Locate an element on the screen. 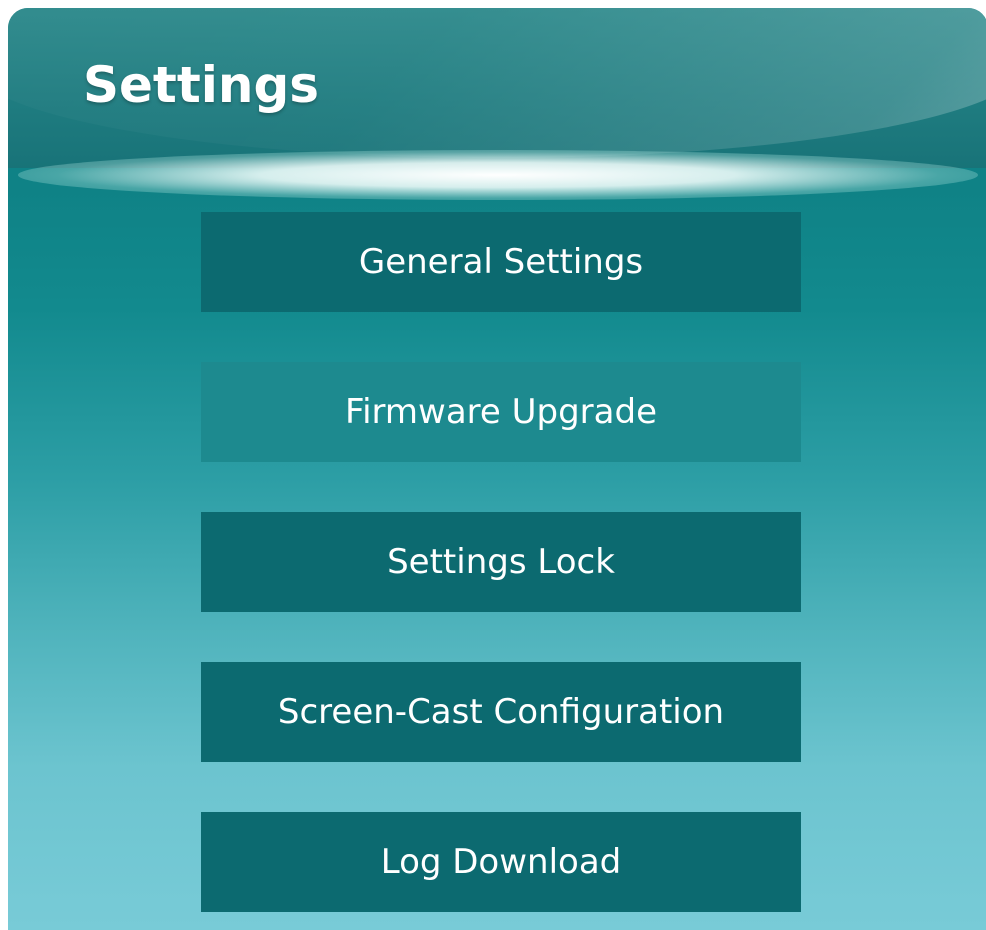  general-settings-button: General Settings is located at coordinates (501, 262).